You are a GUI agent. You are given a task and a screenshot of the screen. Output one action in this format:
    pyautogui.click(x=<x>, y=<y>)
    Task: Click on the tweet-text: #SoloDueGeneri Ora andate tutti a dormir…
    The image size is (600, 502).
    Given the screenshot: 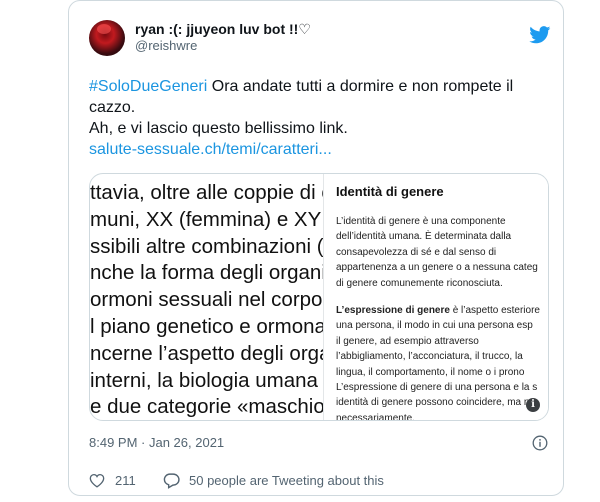 What is the action you would take?
    pyautogui.click(x=319, y=118)
    